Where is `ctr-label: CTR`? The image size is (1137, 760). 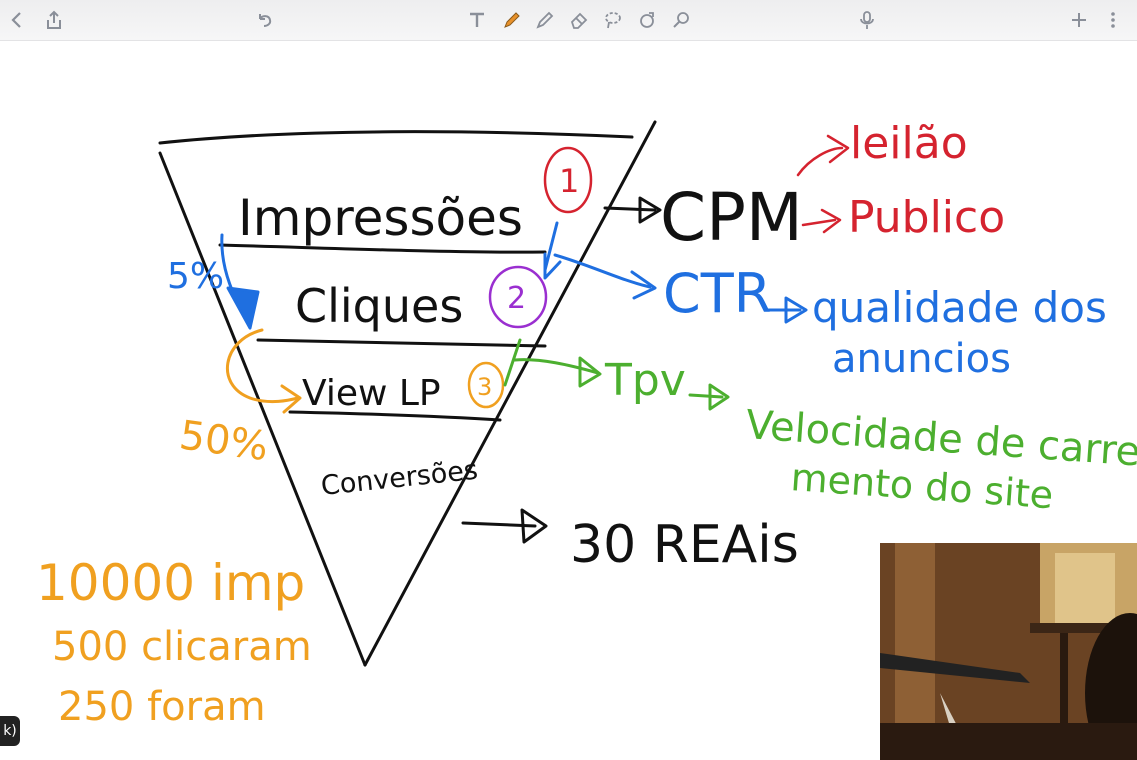 ctr-label: CTR is located at coordinates (717, 293).